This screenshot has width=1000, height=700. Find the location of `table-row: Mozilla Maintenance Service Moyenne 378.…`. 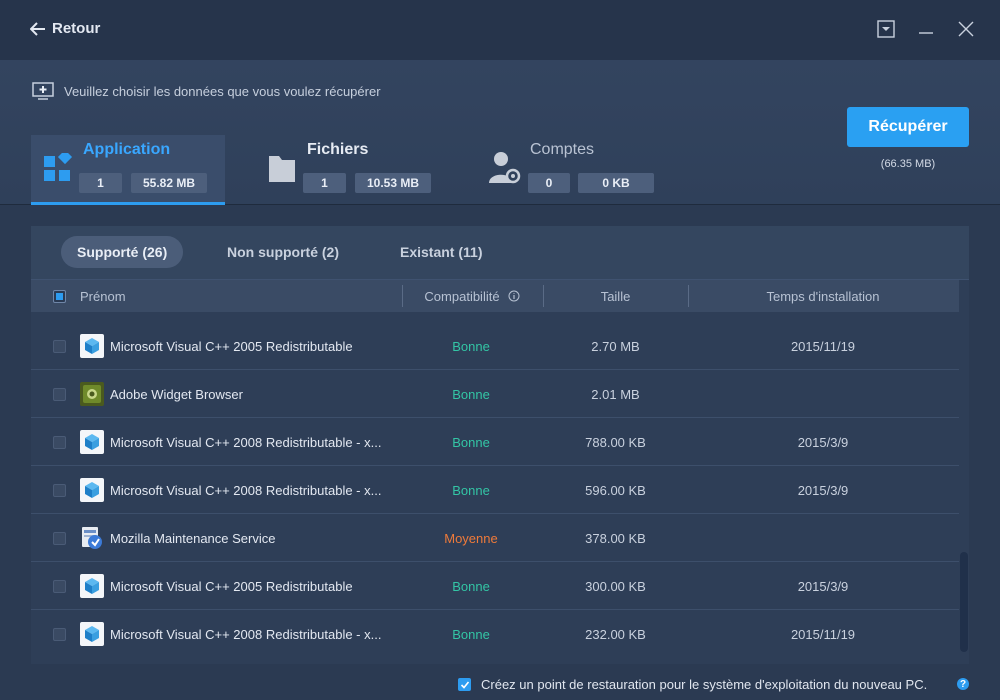

table-row: Mozilla Maintenance Service Moyenne 378.… is located at coordinates (495, 538).